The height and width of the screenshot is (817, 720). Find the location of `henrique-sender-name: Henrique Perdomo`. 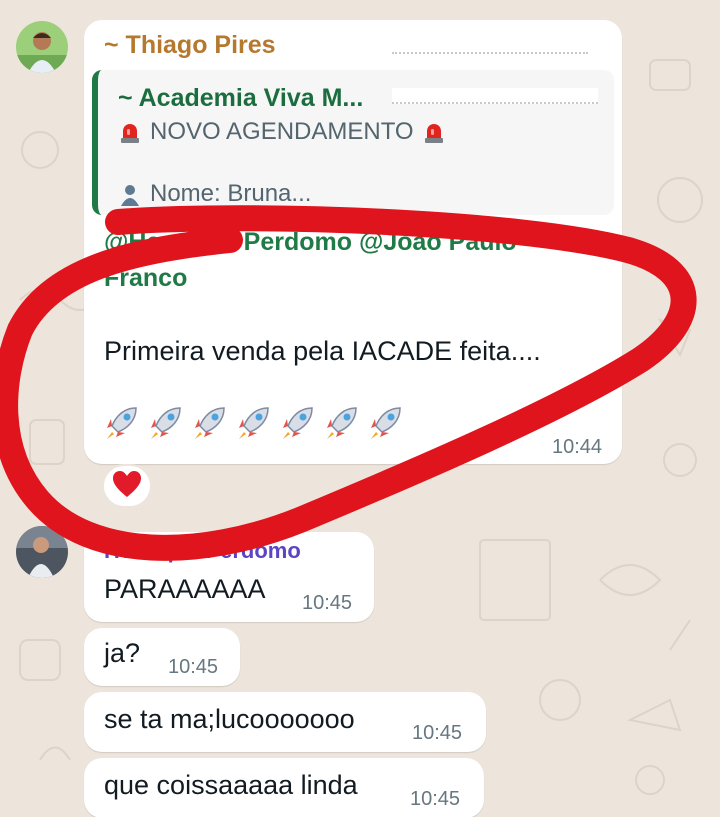

henrique-sender-name: Henrique Perdomo is located at coordinates (202, 551).